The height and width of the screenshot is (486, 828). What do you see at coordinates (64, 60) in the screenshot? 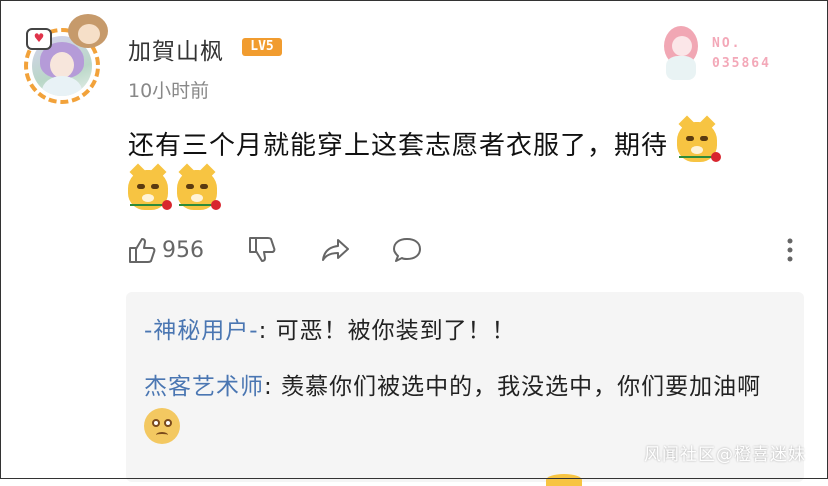
I see `user-avatar: ♥` at bounding box center [64, 60].